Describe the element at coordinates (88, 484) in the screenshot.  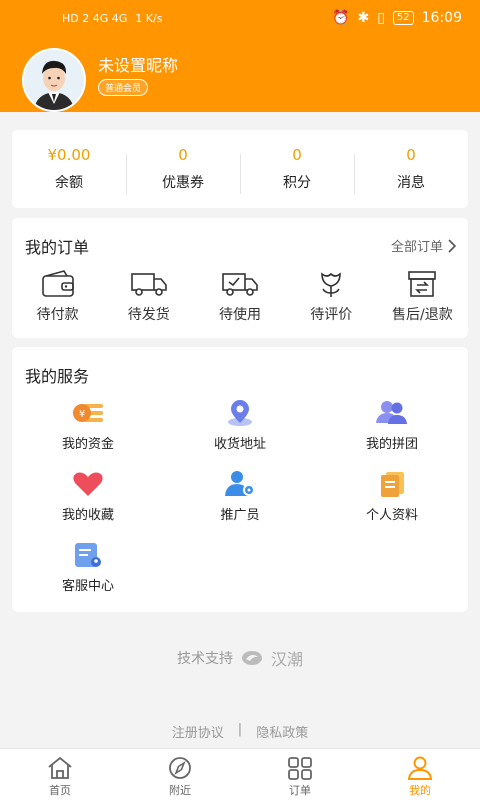
I see `heart-icon` at that location.